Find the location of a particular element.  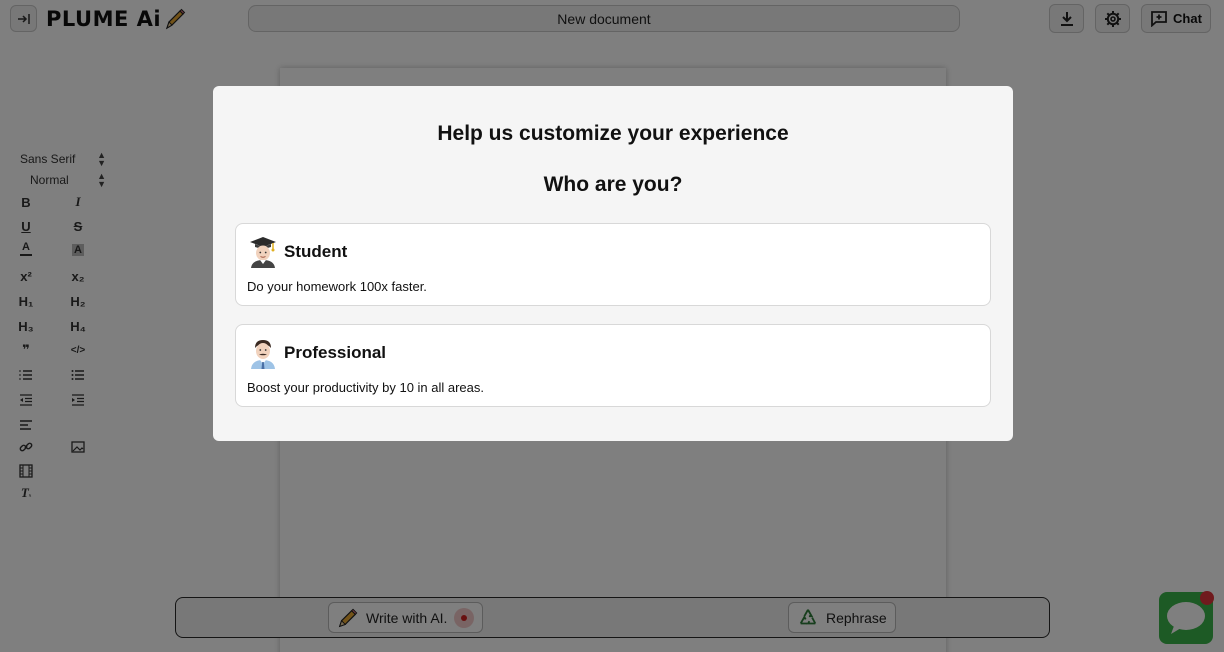

option-name: Professional is located at coordinates (335, 352).